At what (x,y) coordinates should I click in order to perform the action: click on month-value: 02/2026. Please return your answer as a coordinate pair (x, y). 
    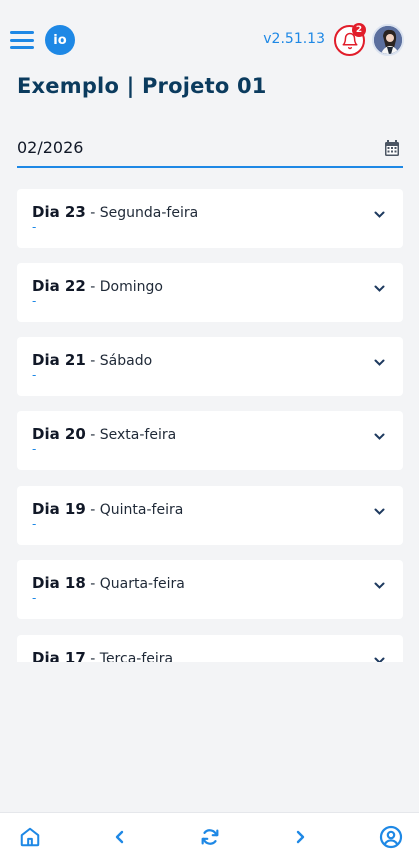
    Looking at the image, I should click on (50, 147).